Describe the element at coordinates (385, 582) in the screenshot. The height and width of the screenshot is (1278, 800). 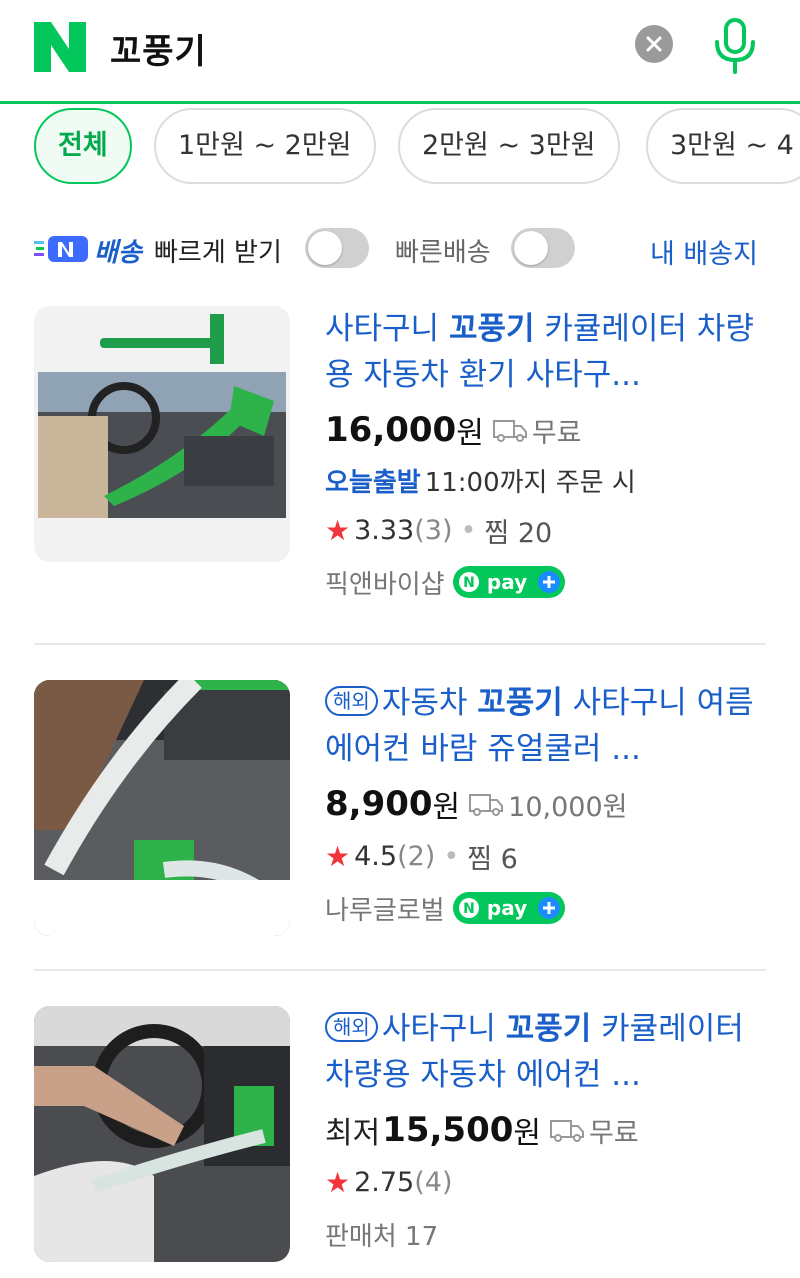
I see `seller-name: 픽앤바이샵` at that location.